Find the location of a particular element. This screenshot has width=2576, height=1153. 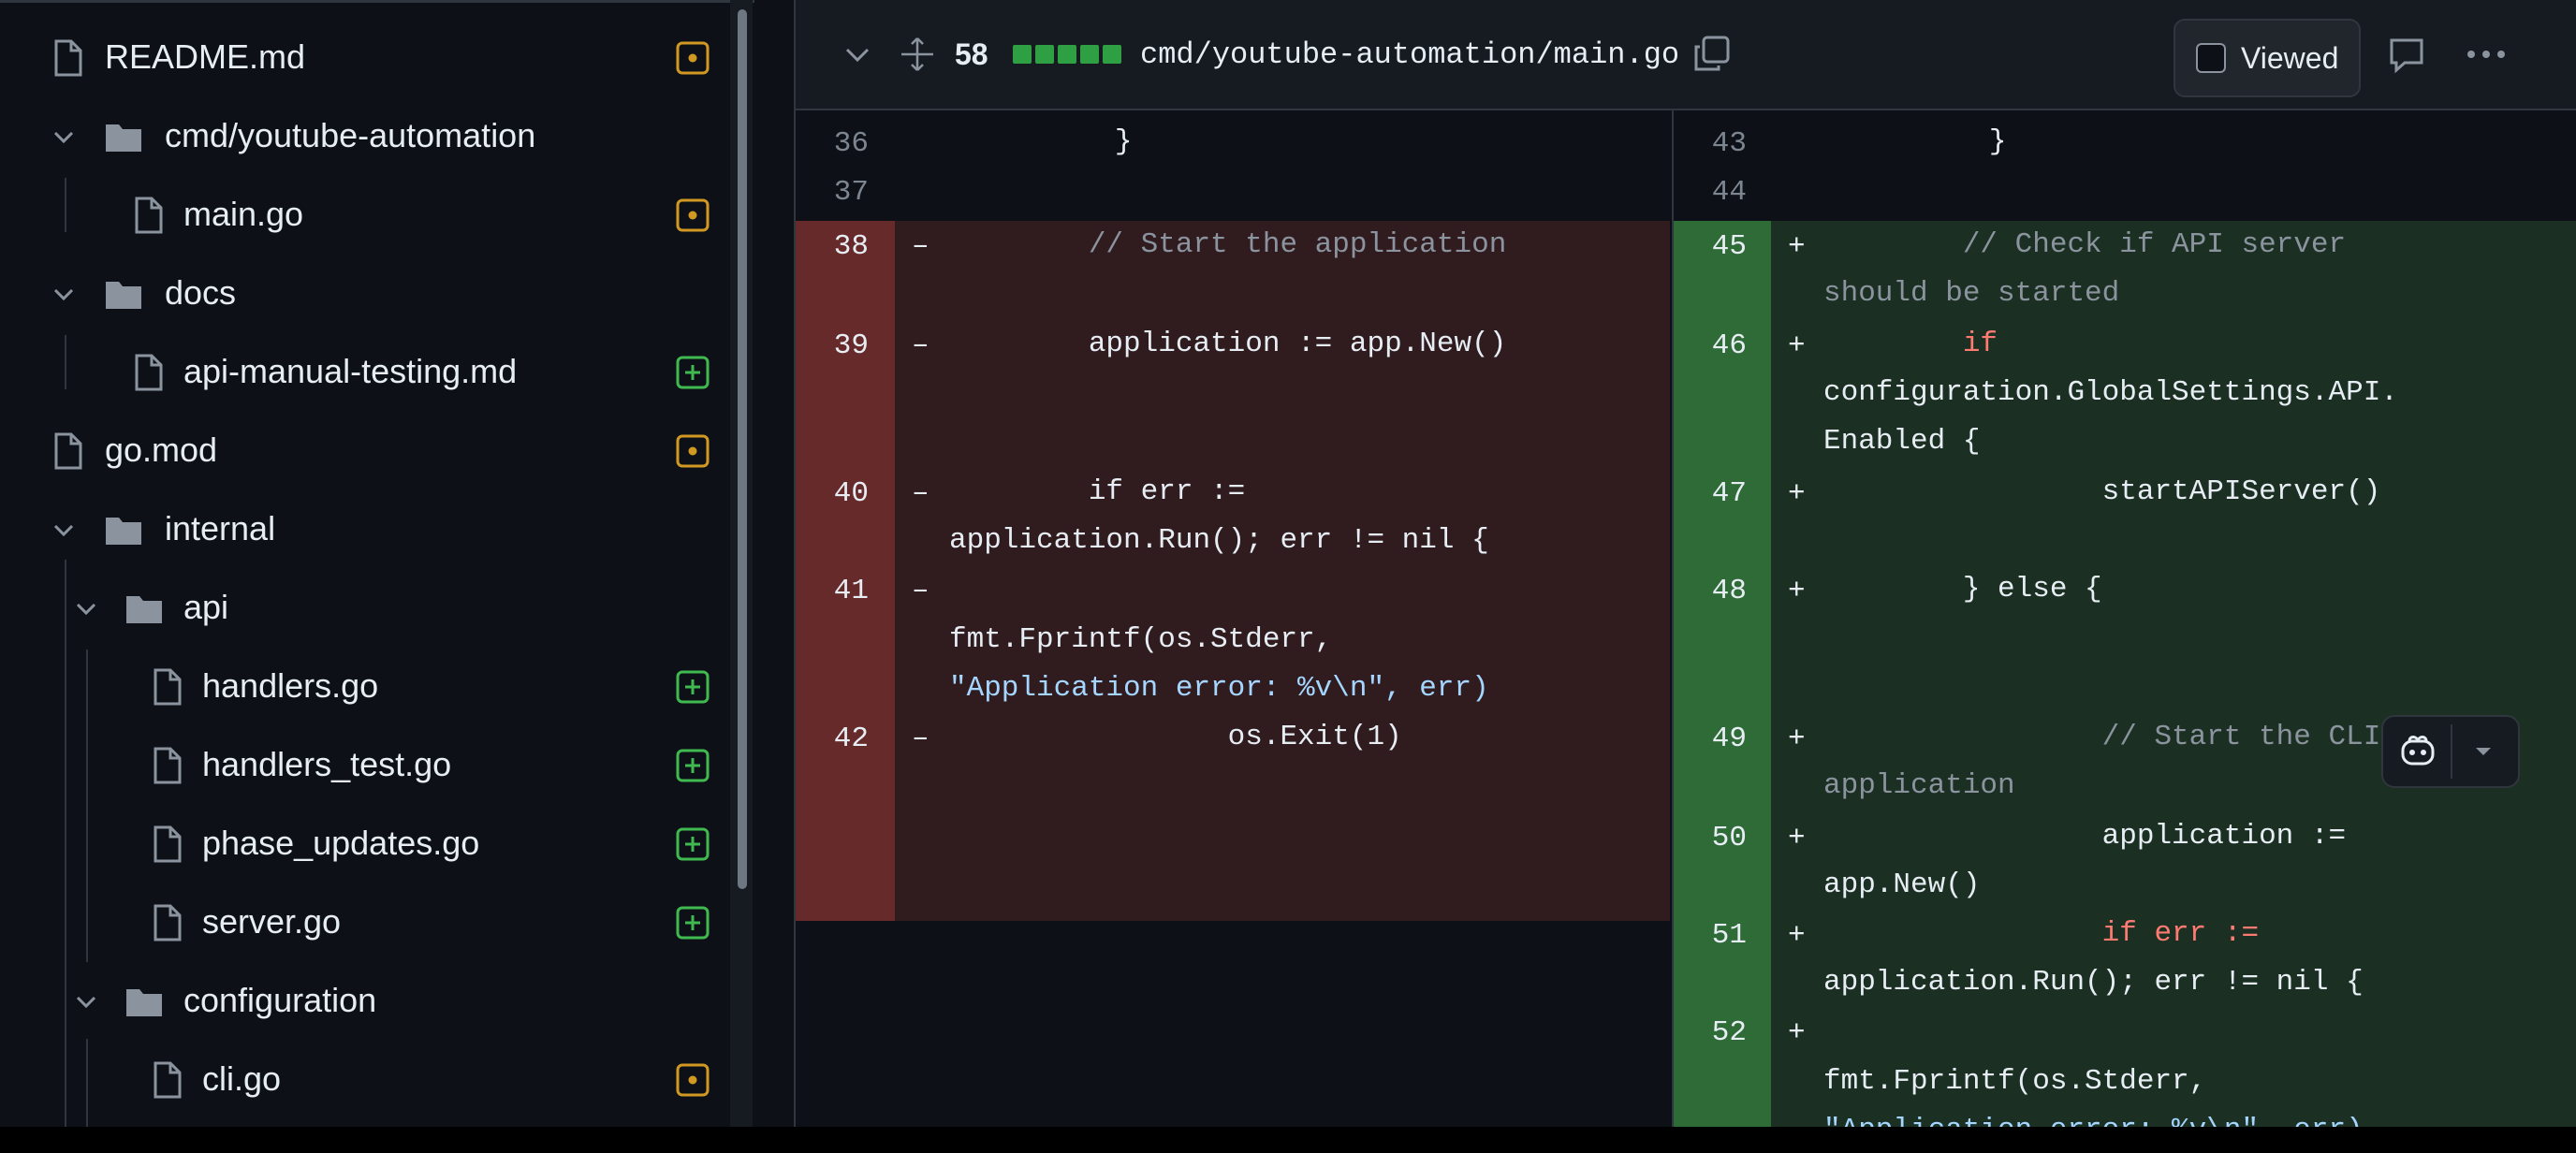

tree-item-label: README.md is located at coordinates (205, 56).